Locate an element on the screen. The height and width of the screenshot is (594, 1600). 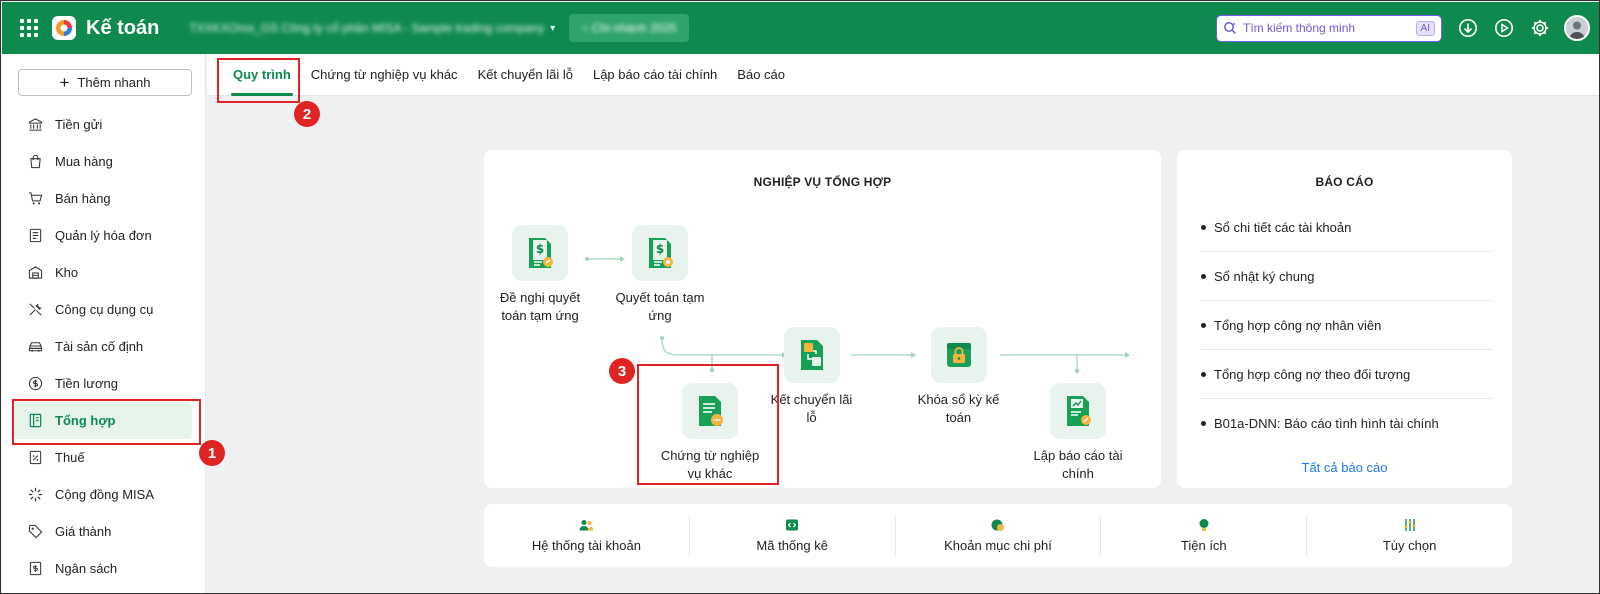
code-icon is located at coordinates (792, 525).